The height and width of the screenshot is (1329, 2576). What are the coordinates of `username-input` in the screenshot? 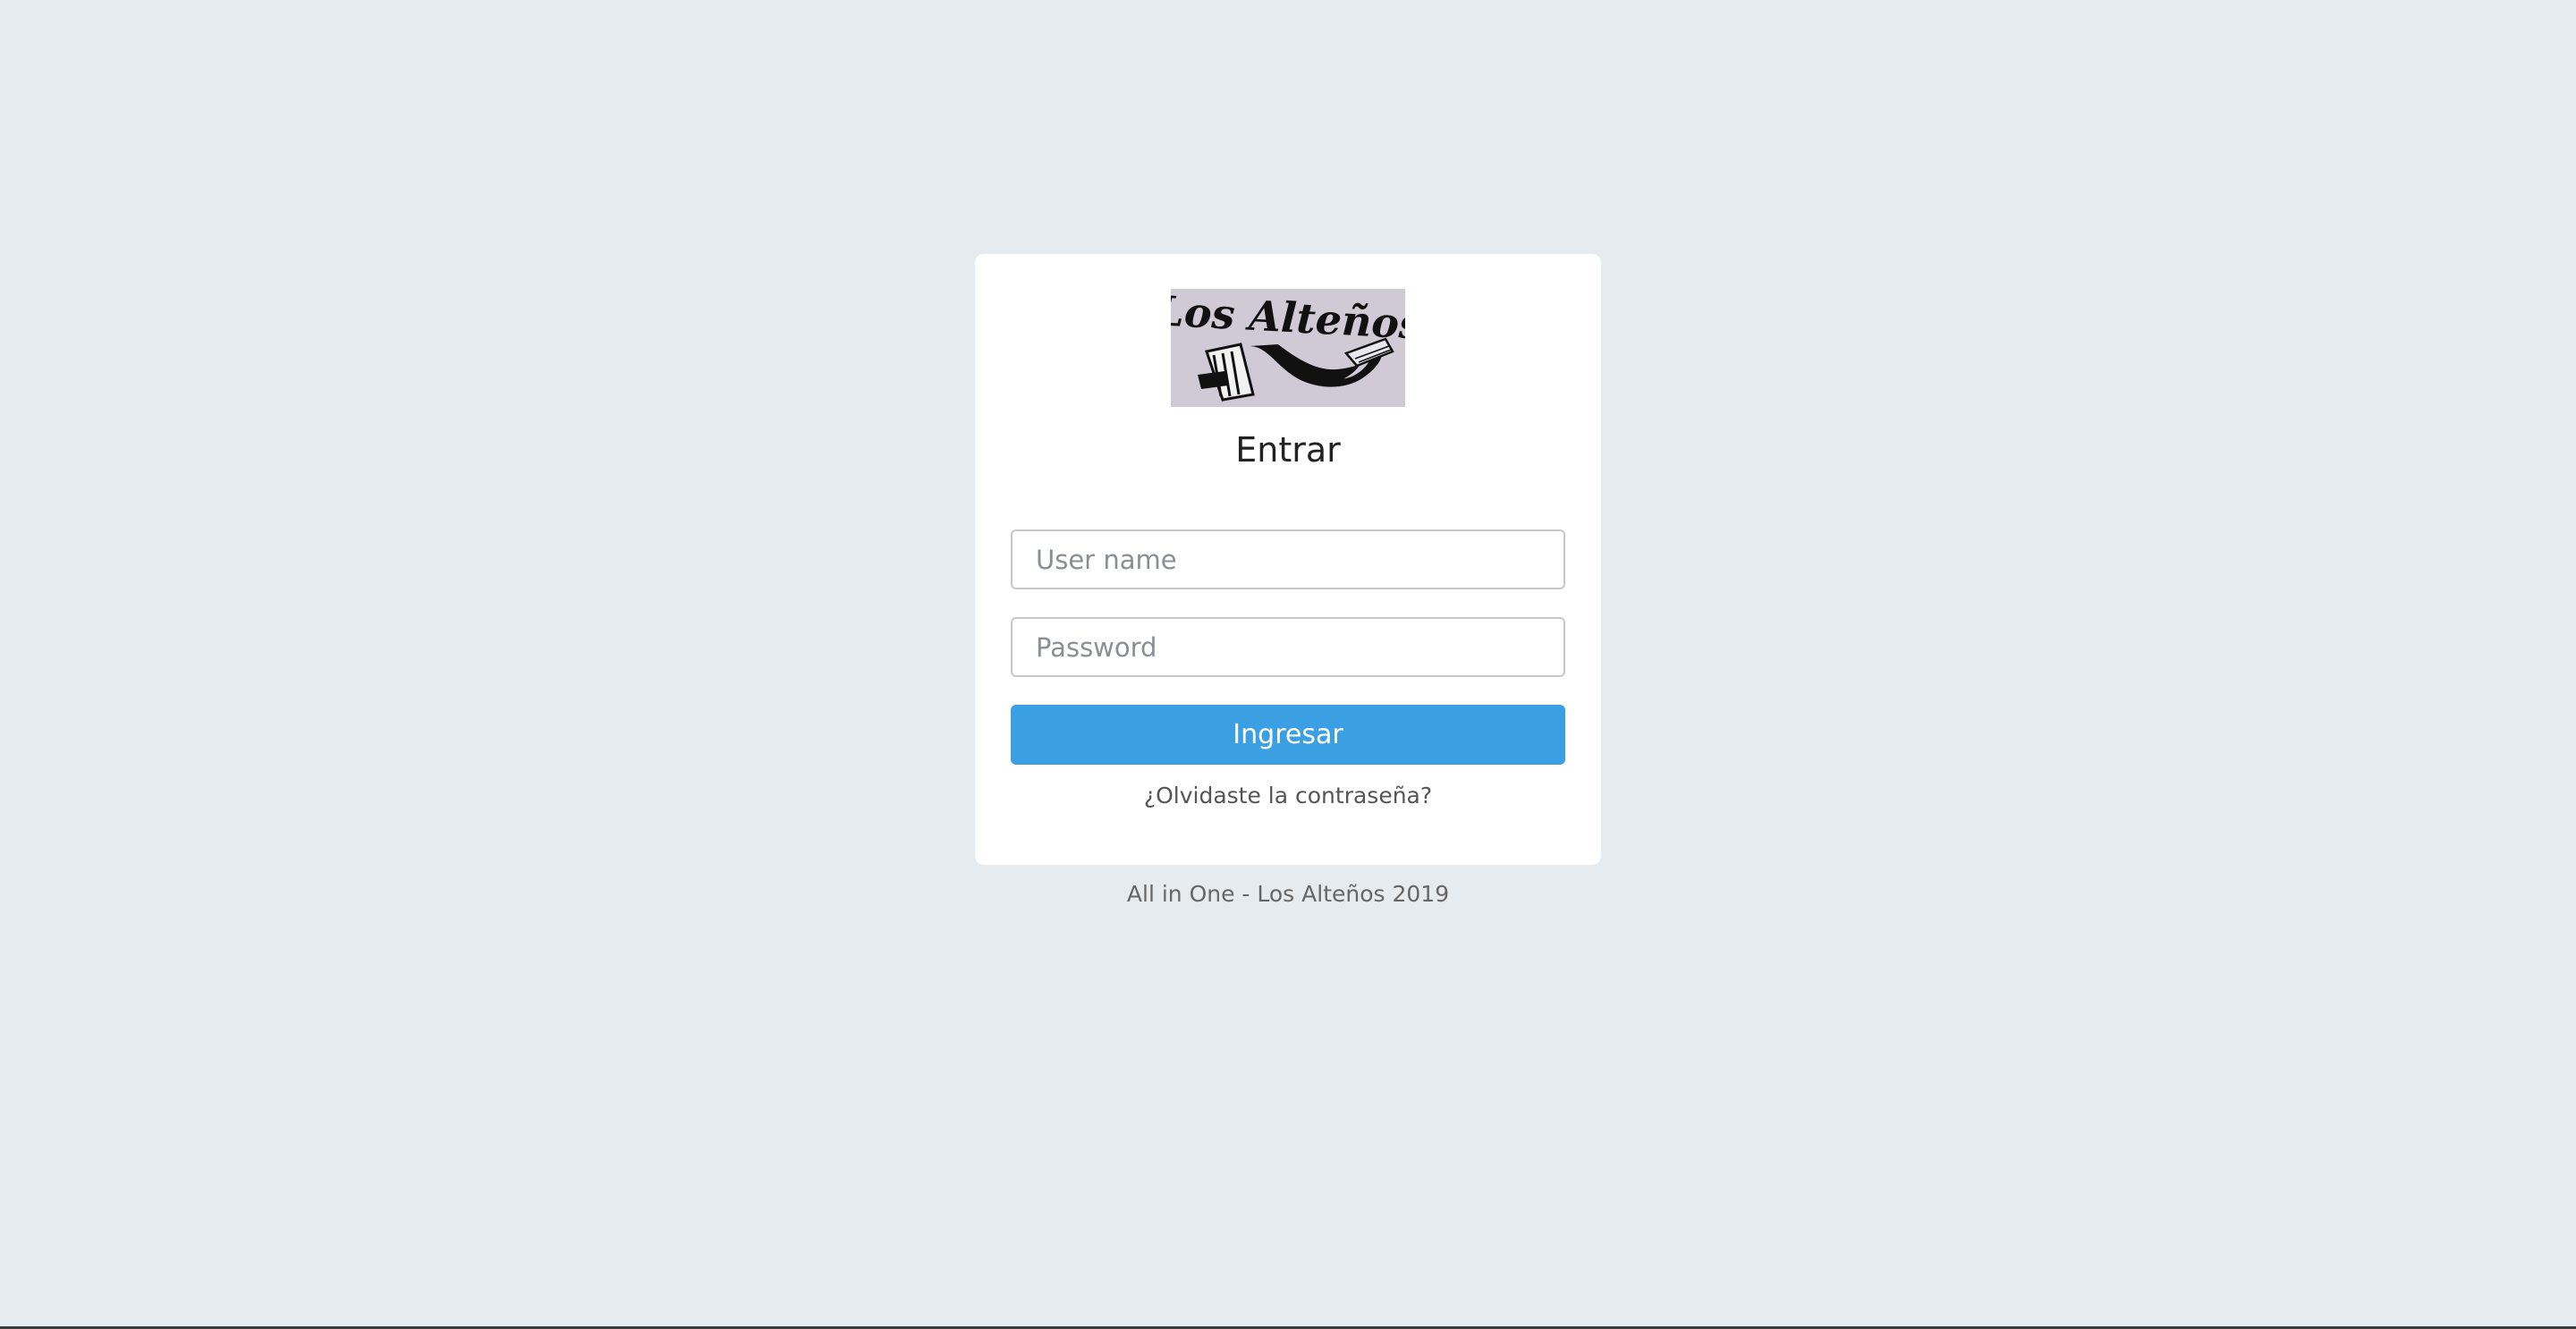 It's located at (1288, 559).